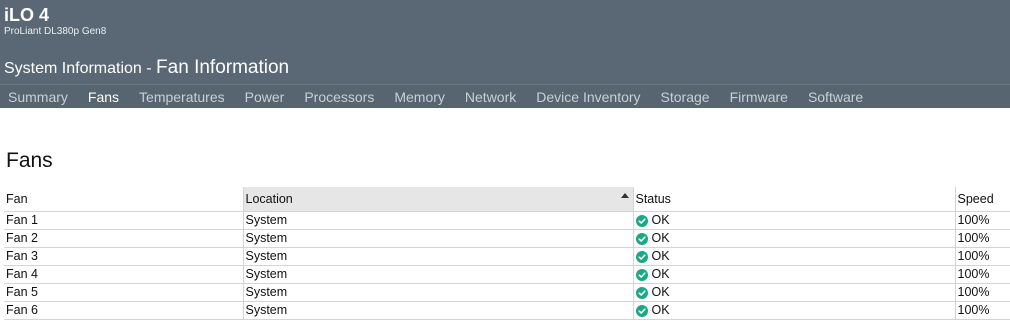 The width and height of the screenshot is (1010, 328). I want to click on column-header-speed: Speed, so click(982, 199).